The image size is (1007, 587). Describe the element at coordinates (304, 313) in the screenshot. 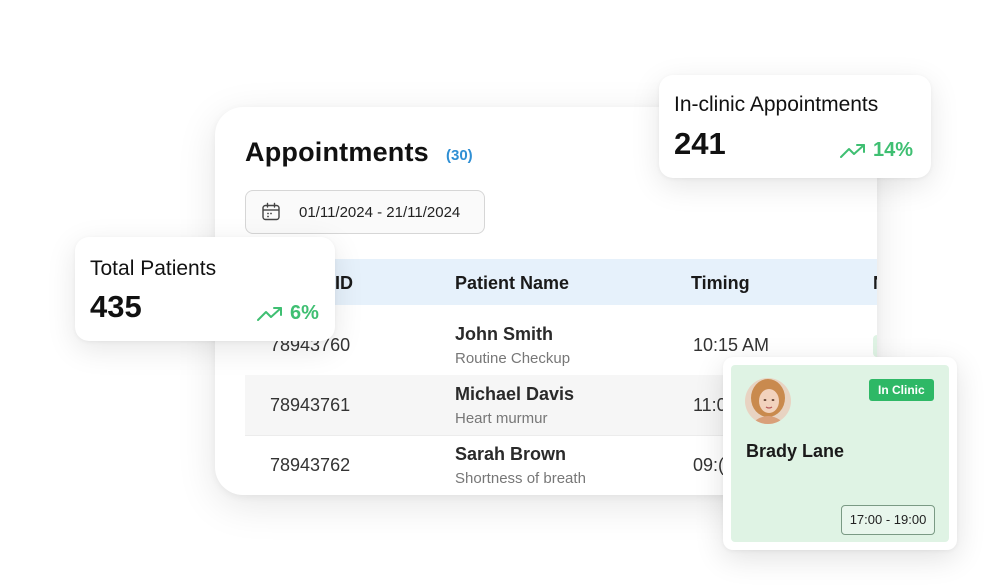

I see `total-patients-trend-value: 6%` at that location.